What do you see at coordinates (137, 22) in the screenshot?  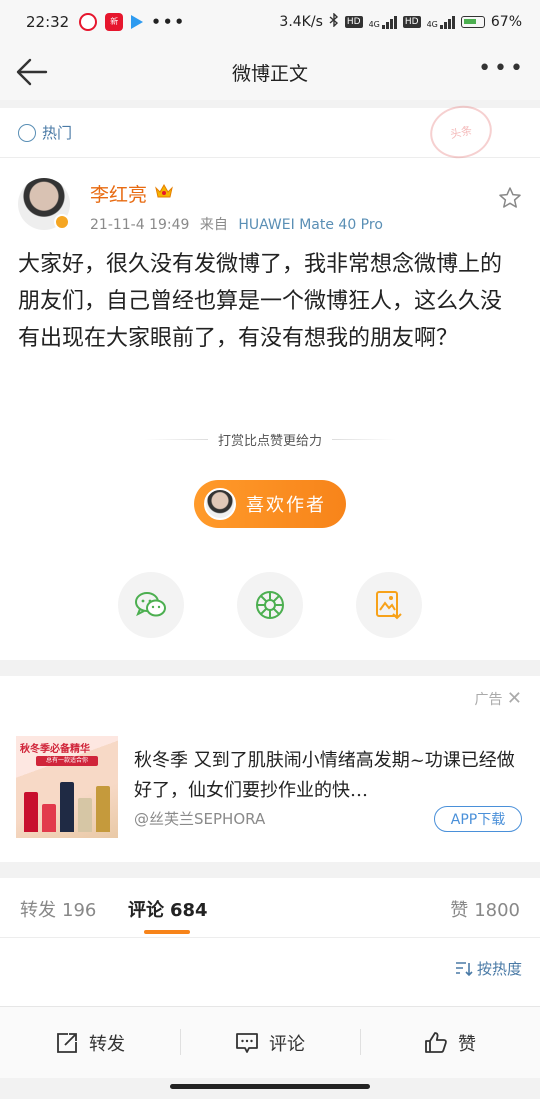 I see `video-app-icon` at bounding box center [137, 22].